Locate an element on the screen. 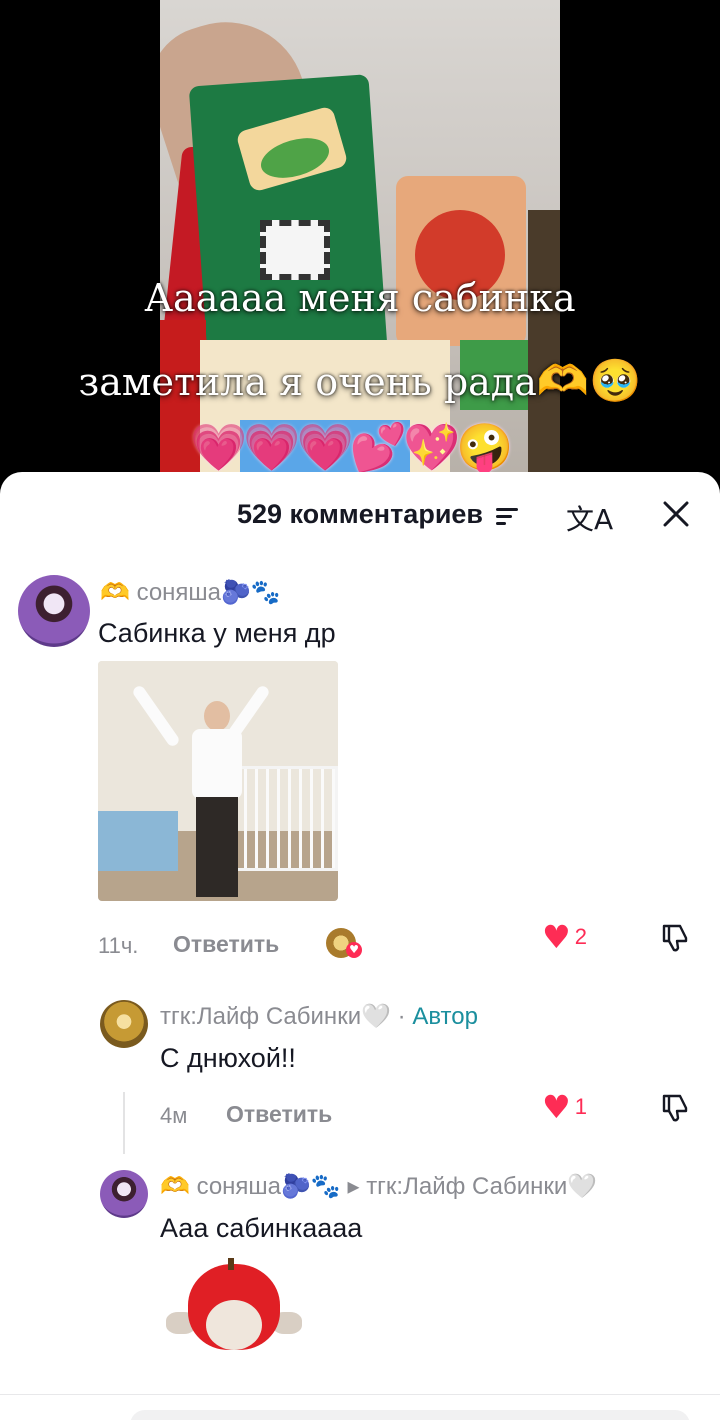 This screenshot has height=1420, width=720. author-badge: Автор is located at coordinates (445, 1016).